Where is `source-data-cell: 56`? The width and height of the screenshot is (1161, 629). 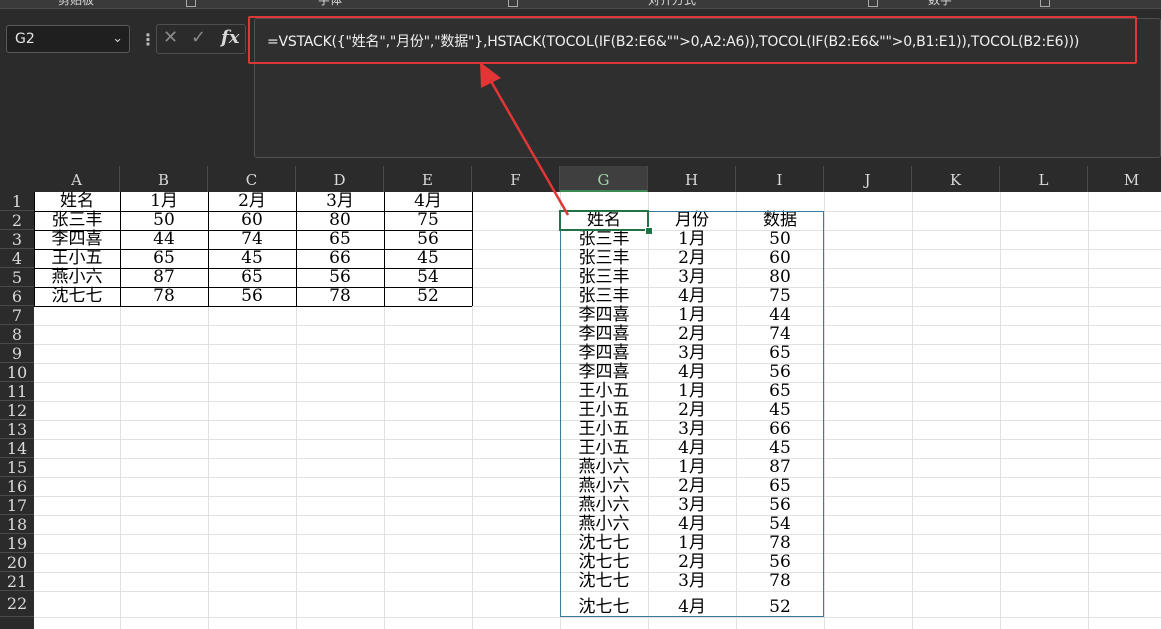
source-data-cell: 56 is located at coordinates (340, 277).